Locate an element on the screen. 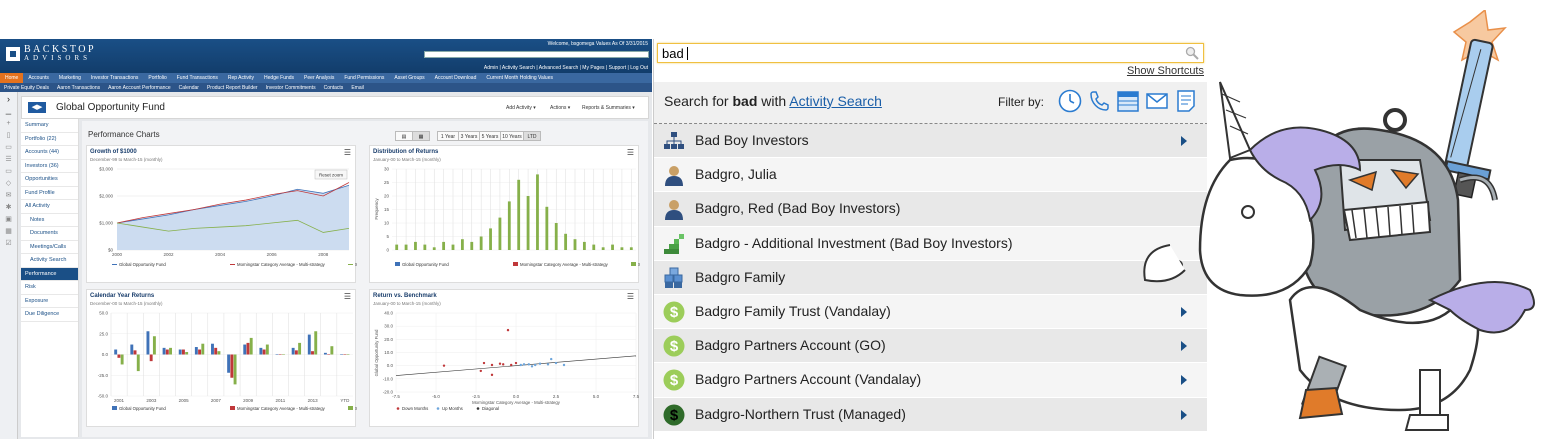  nav-item: Account Download is located at coordinates (456, 78).